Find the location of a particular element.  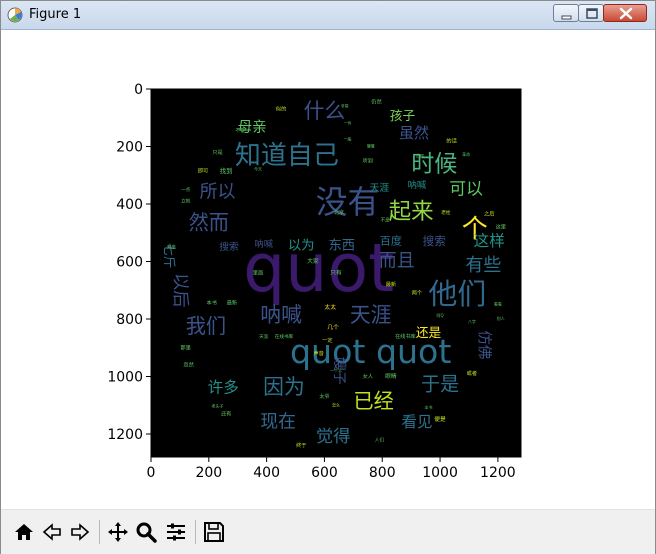

close-icon is located at coordinates (626, 13).